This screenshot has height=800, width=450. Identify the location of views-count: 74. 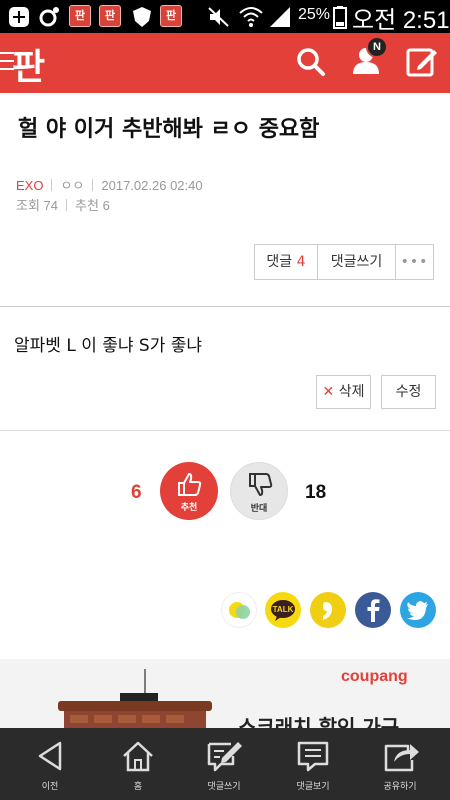
(51, 205).